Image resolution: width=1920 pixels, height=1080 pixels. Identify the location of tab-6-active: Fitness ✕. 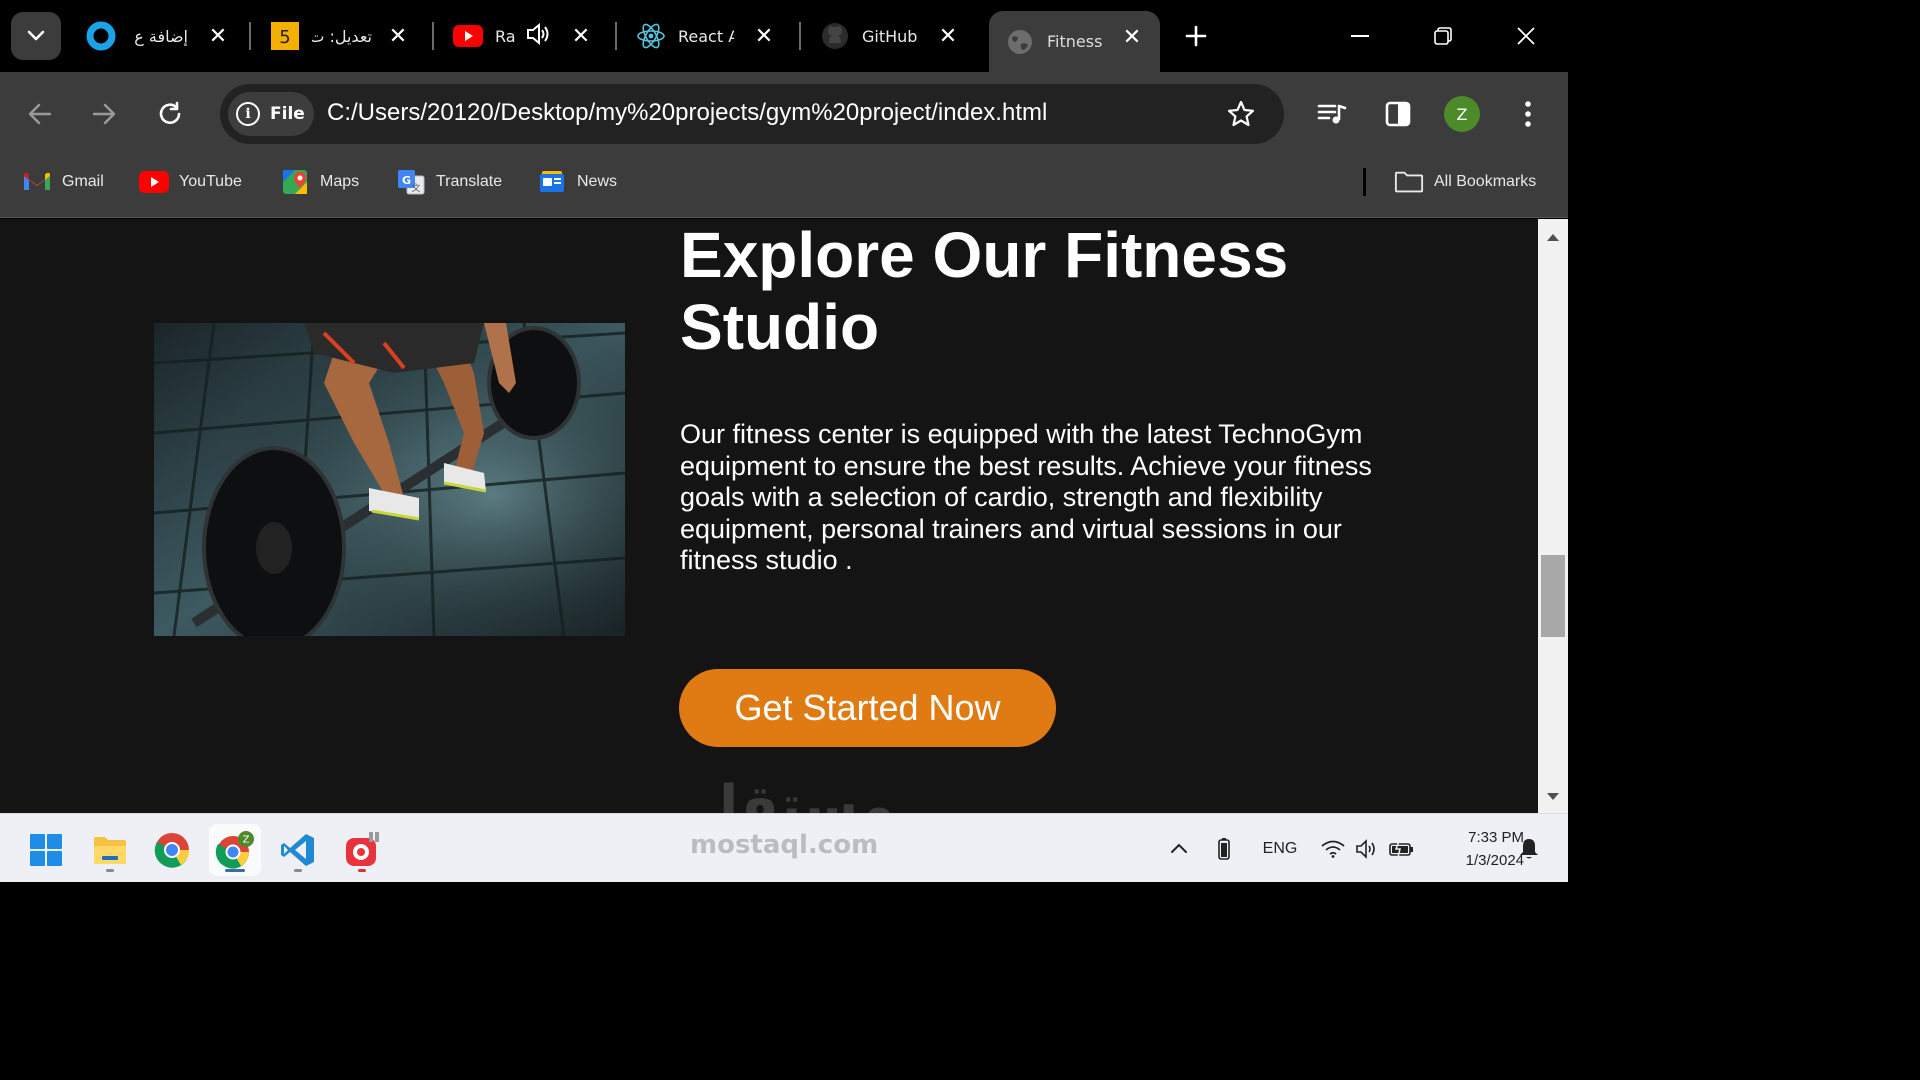
(1074, 41).